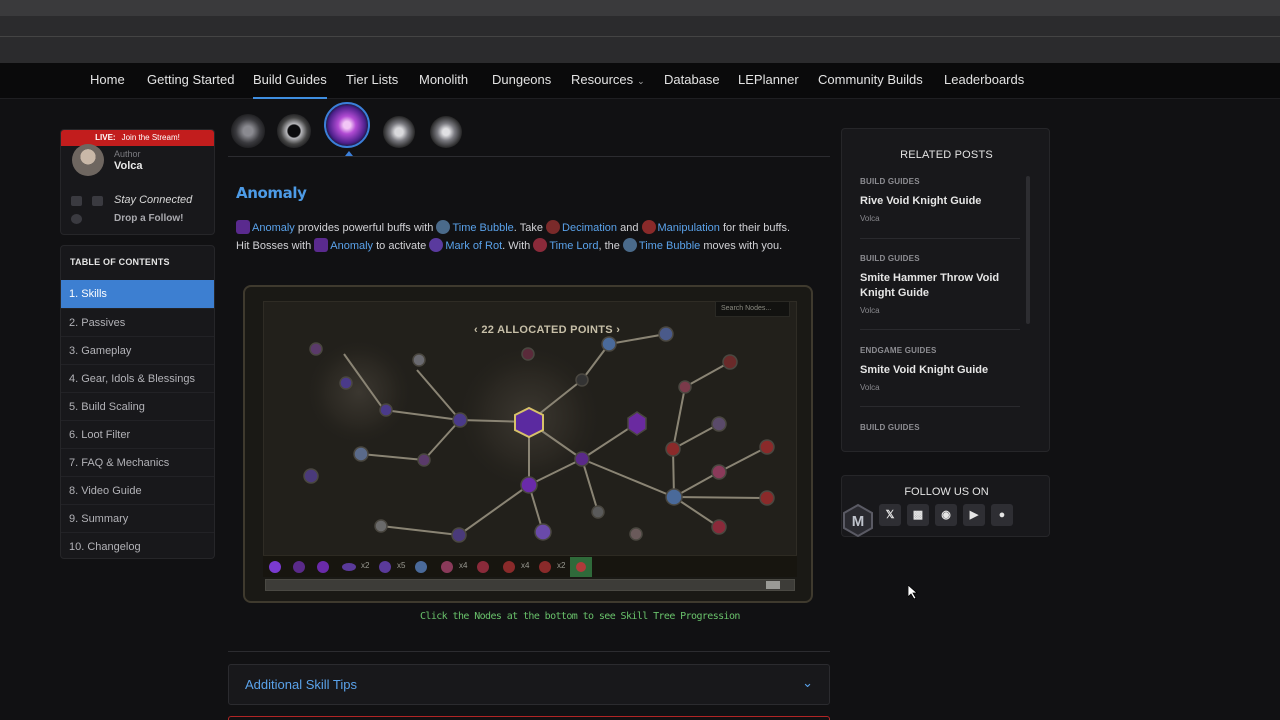  Describe the element at coordinates (913, 592) in the screenshot. I see `mouse-cursor-icon` at that location.